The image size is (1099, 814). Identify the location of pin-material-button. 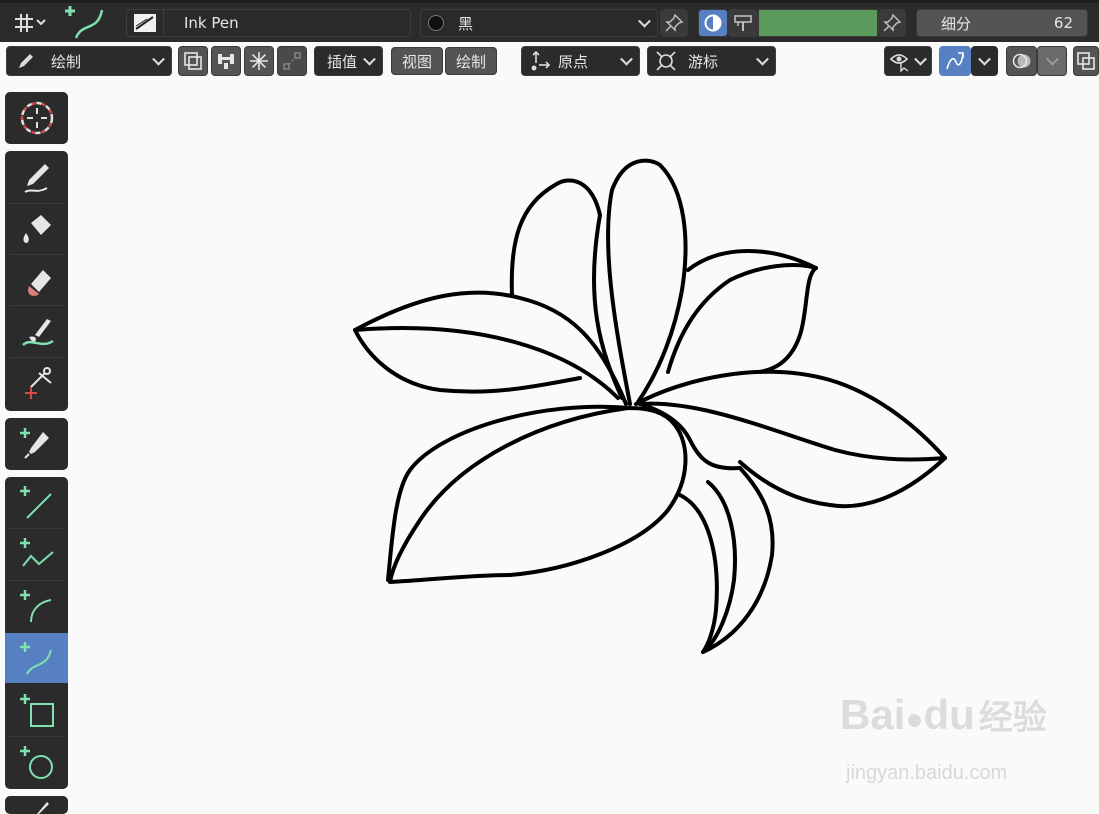
(674, 23).